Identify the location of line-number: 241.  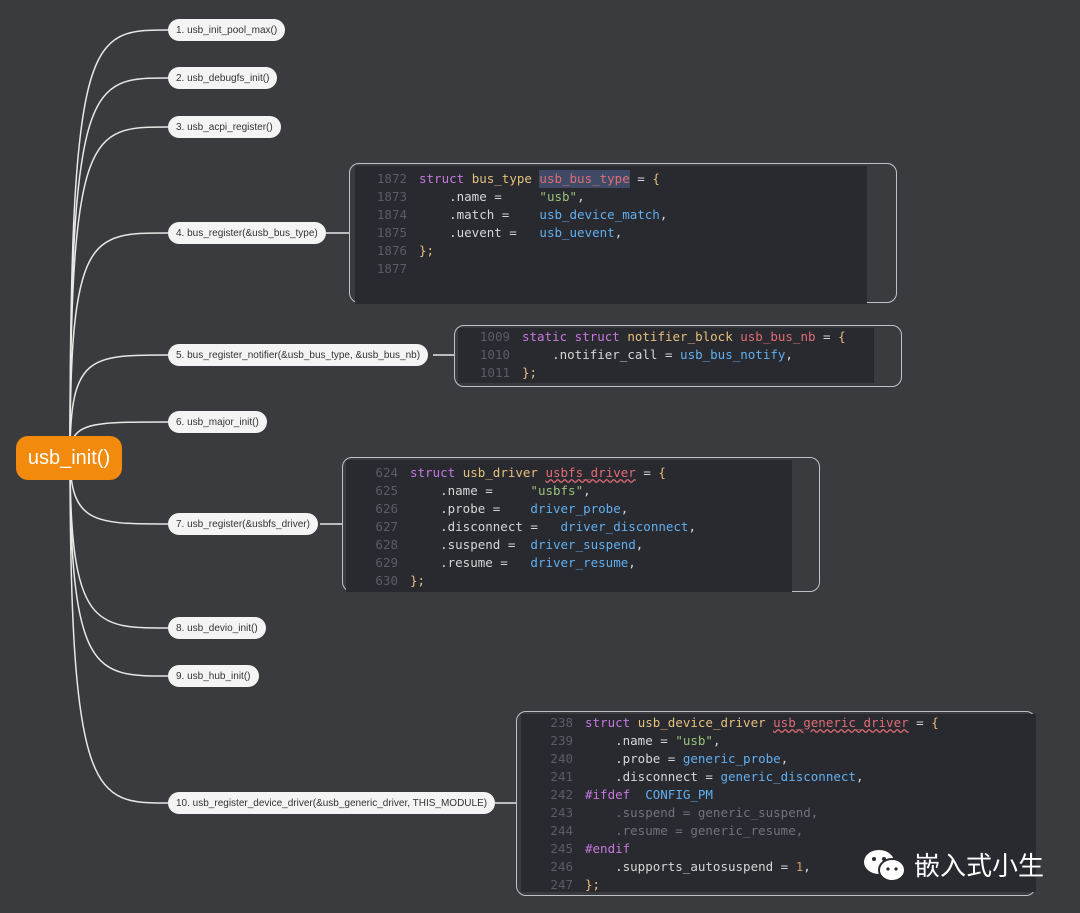
(561, 776).